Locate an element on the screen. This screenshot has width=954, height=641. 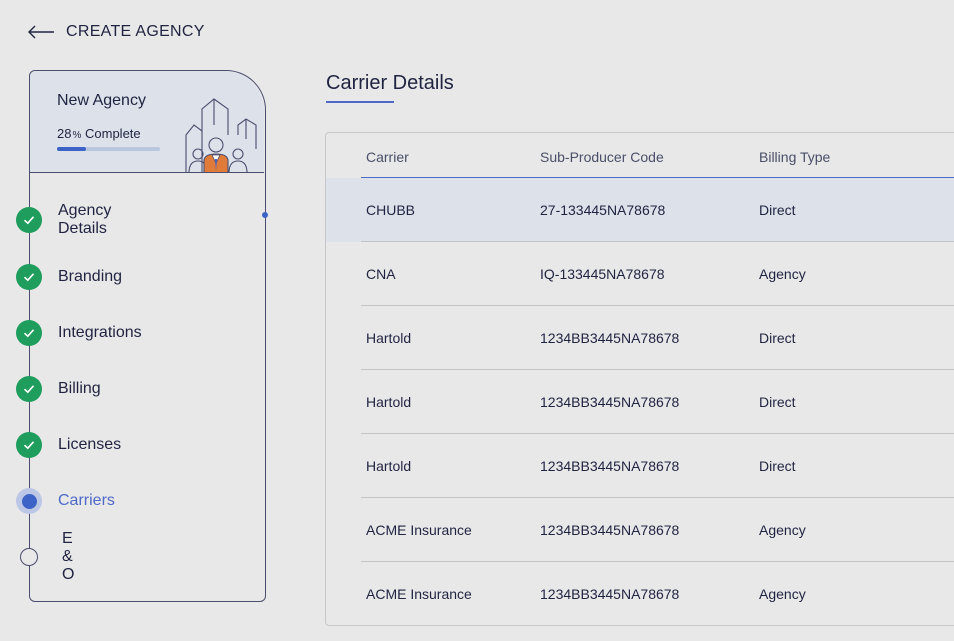
step-integrations: Integrations is located at coordinates (79, 333).